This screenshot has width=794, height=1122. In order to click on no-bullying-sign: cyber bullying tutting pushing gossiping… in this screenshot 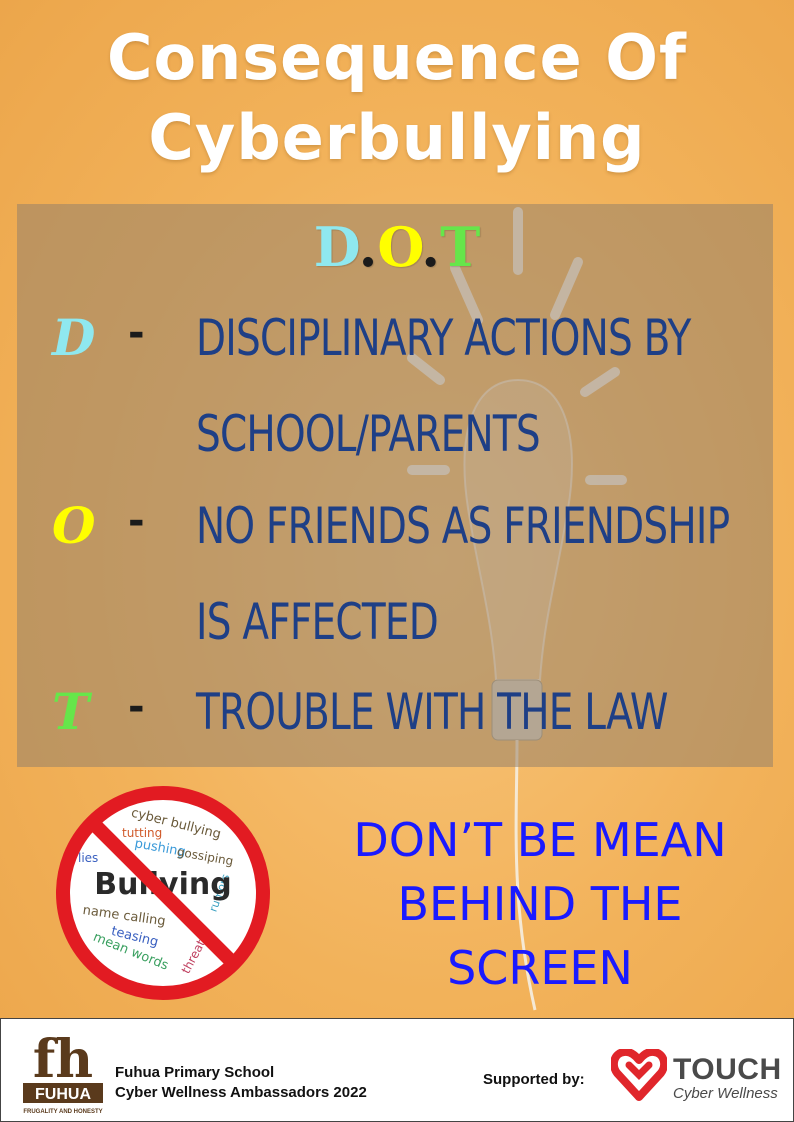, I will do `click(163, 893)`.